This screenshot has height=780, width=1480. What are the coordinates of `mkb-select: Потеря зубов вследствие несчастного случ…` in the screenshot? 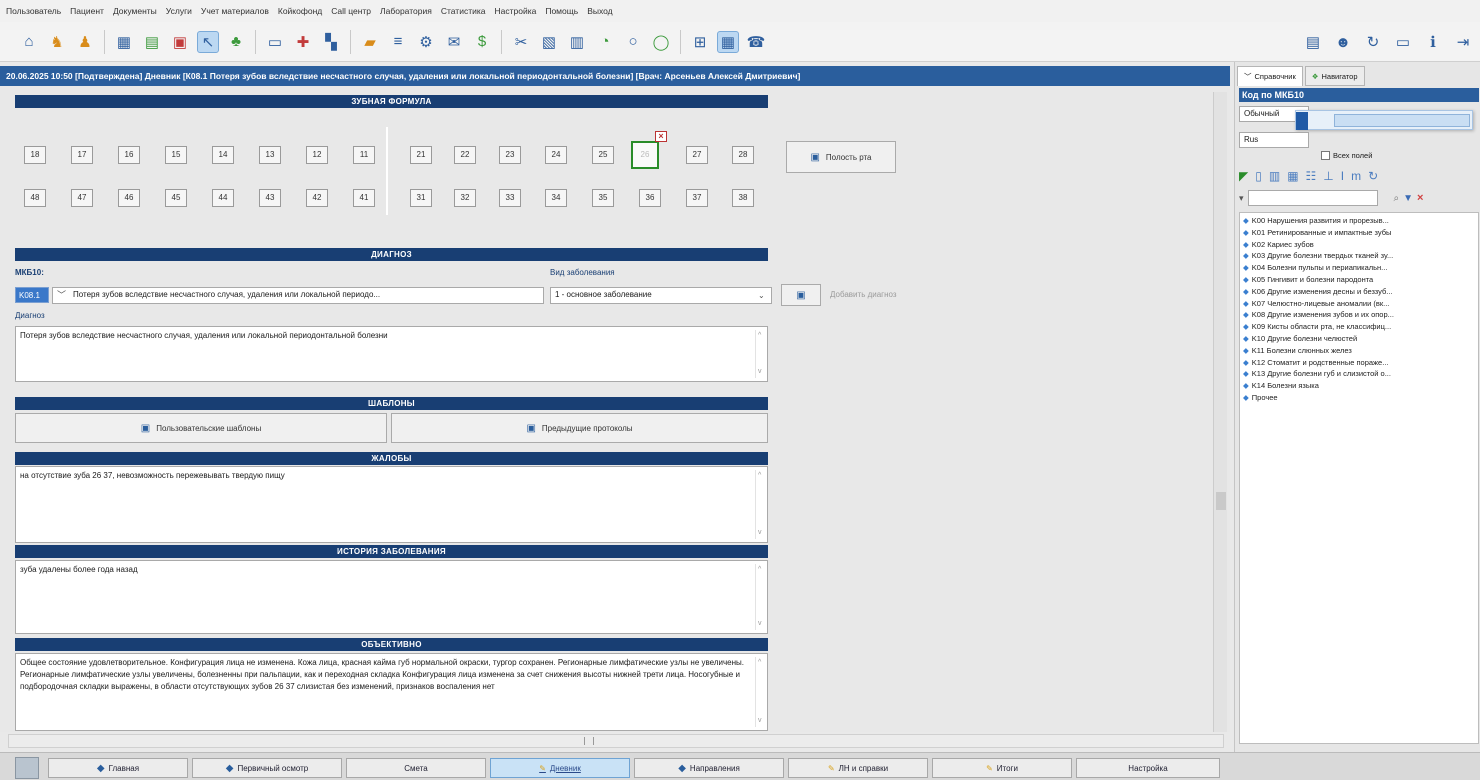 It's located at (298, 295).